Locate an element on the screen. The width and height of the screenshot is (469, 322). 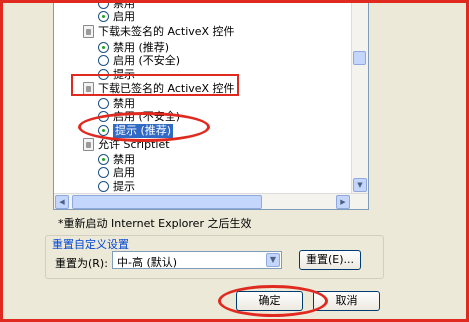
vertical-scrollbar: ▼ is located at coordinates (359, 98).